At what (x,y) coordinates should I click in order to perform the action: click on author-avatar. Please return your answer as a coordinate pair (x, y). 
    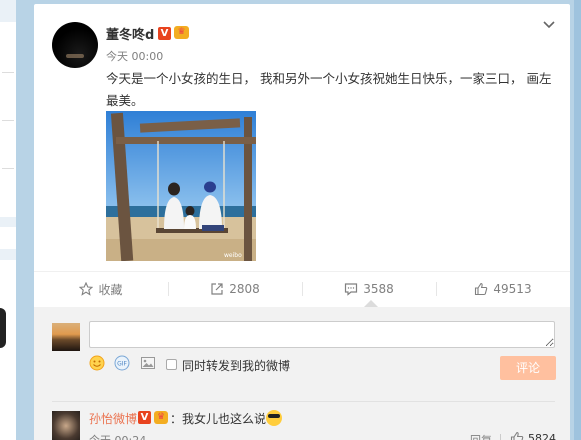
    Looking at the image, I should click on (75, 45).